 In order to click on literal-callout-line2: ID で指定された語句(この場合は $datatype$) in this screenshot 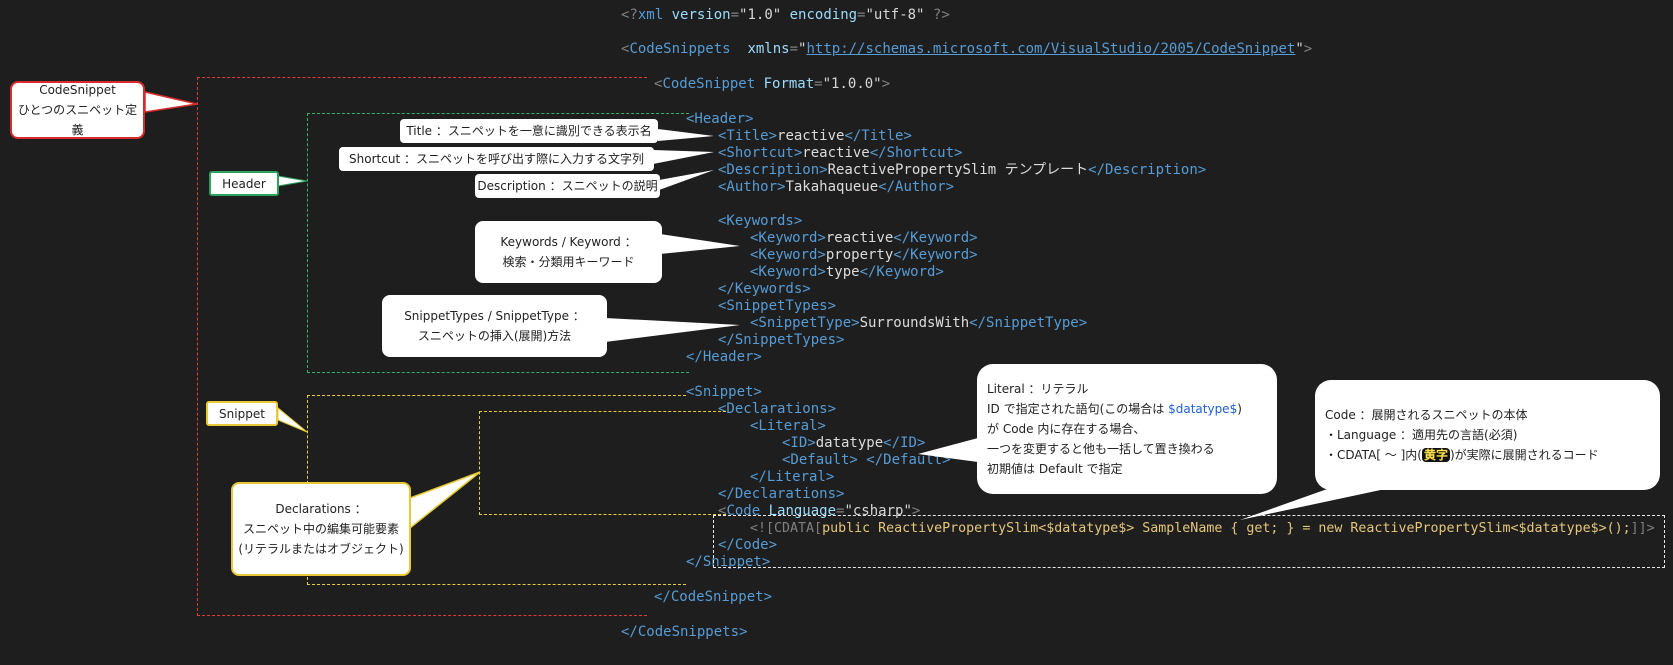, I will do `click(1114, 409)`.